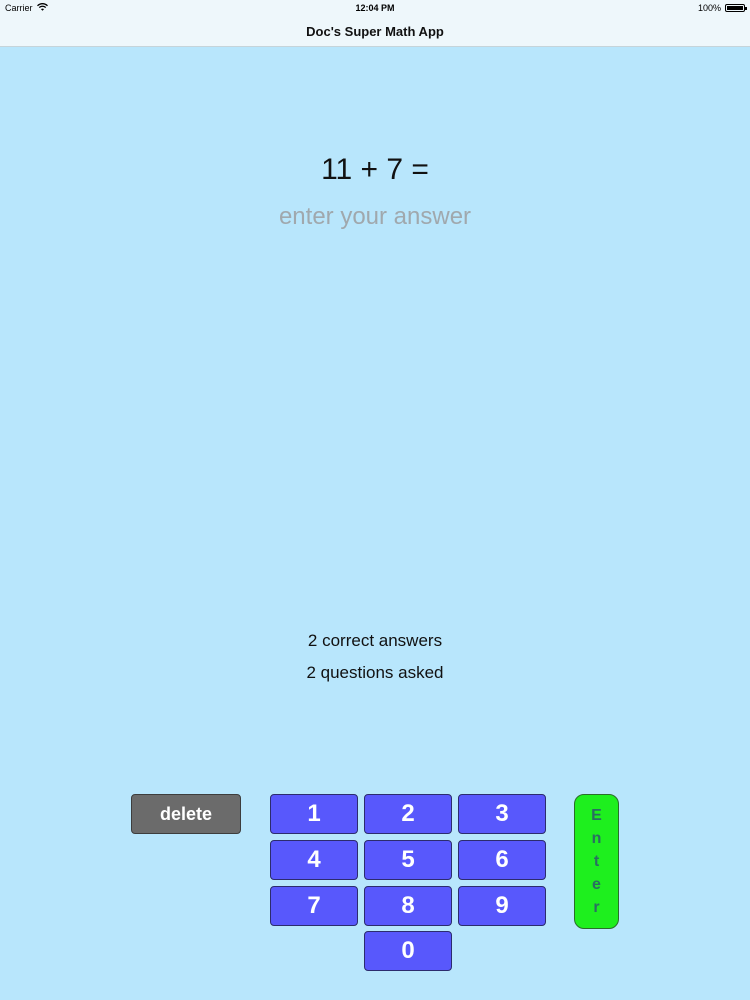 This screenshot has height=1000, width=750. I want to click on battery-tip, so click(746, 8).